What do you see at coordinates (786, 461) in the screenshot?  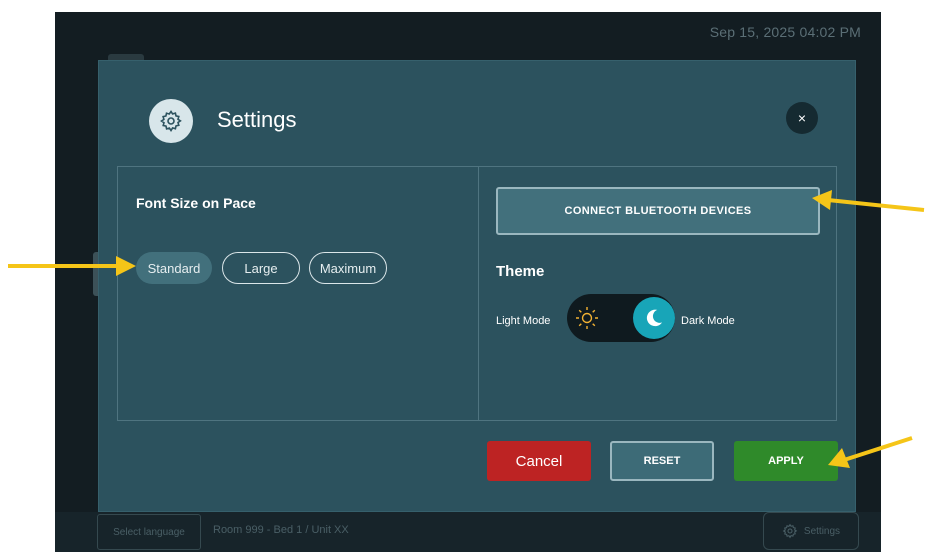 I see `apply-button: APPLY` at bounding box center [786, 461].